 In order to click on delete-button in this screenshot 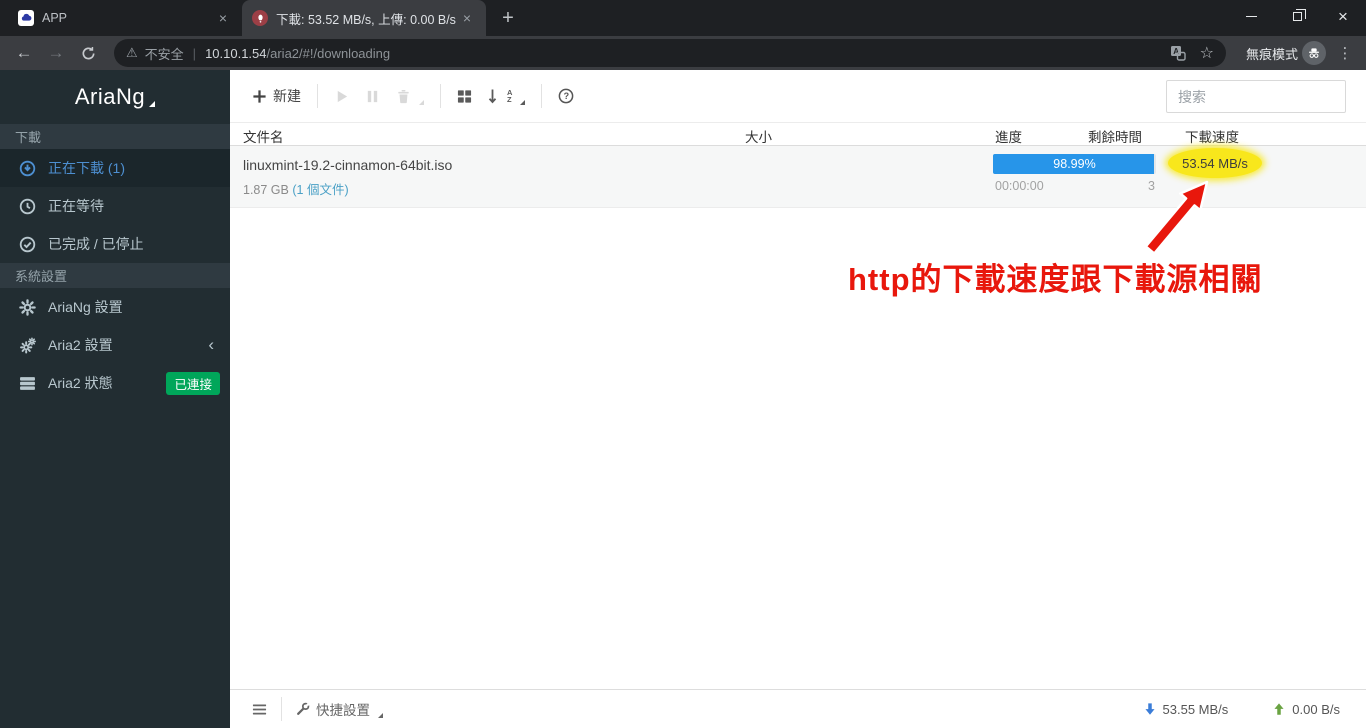, I will do `click(410, 96)`.